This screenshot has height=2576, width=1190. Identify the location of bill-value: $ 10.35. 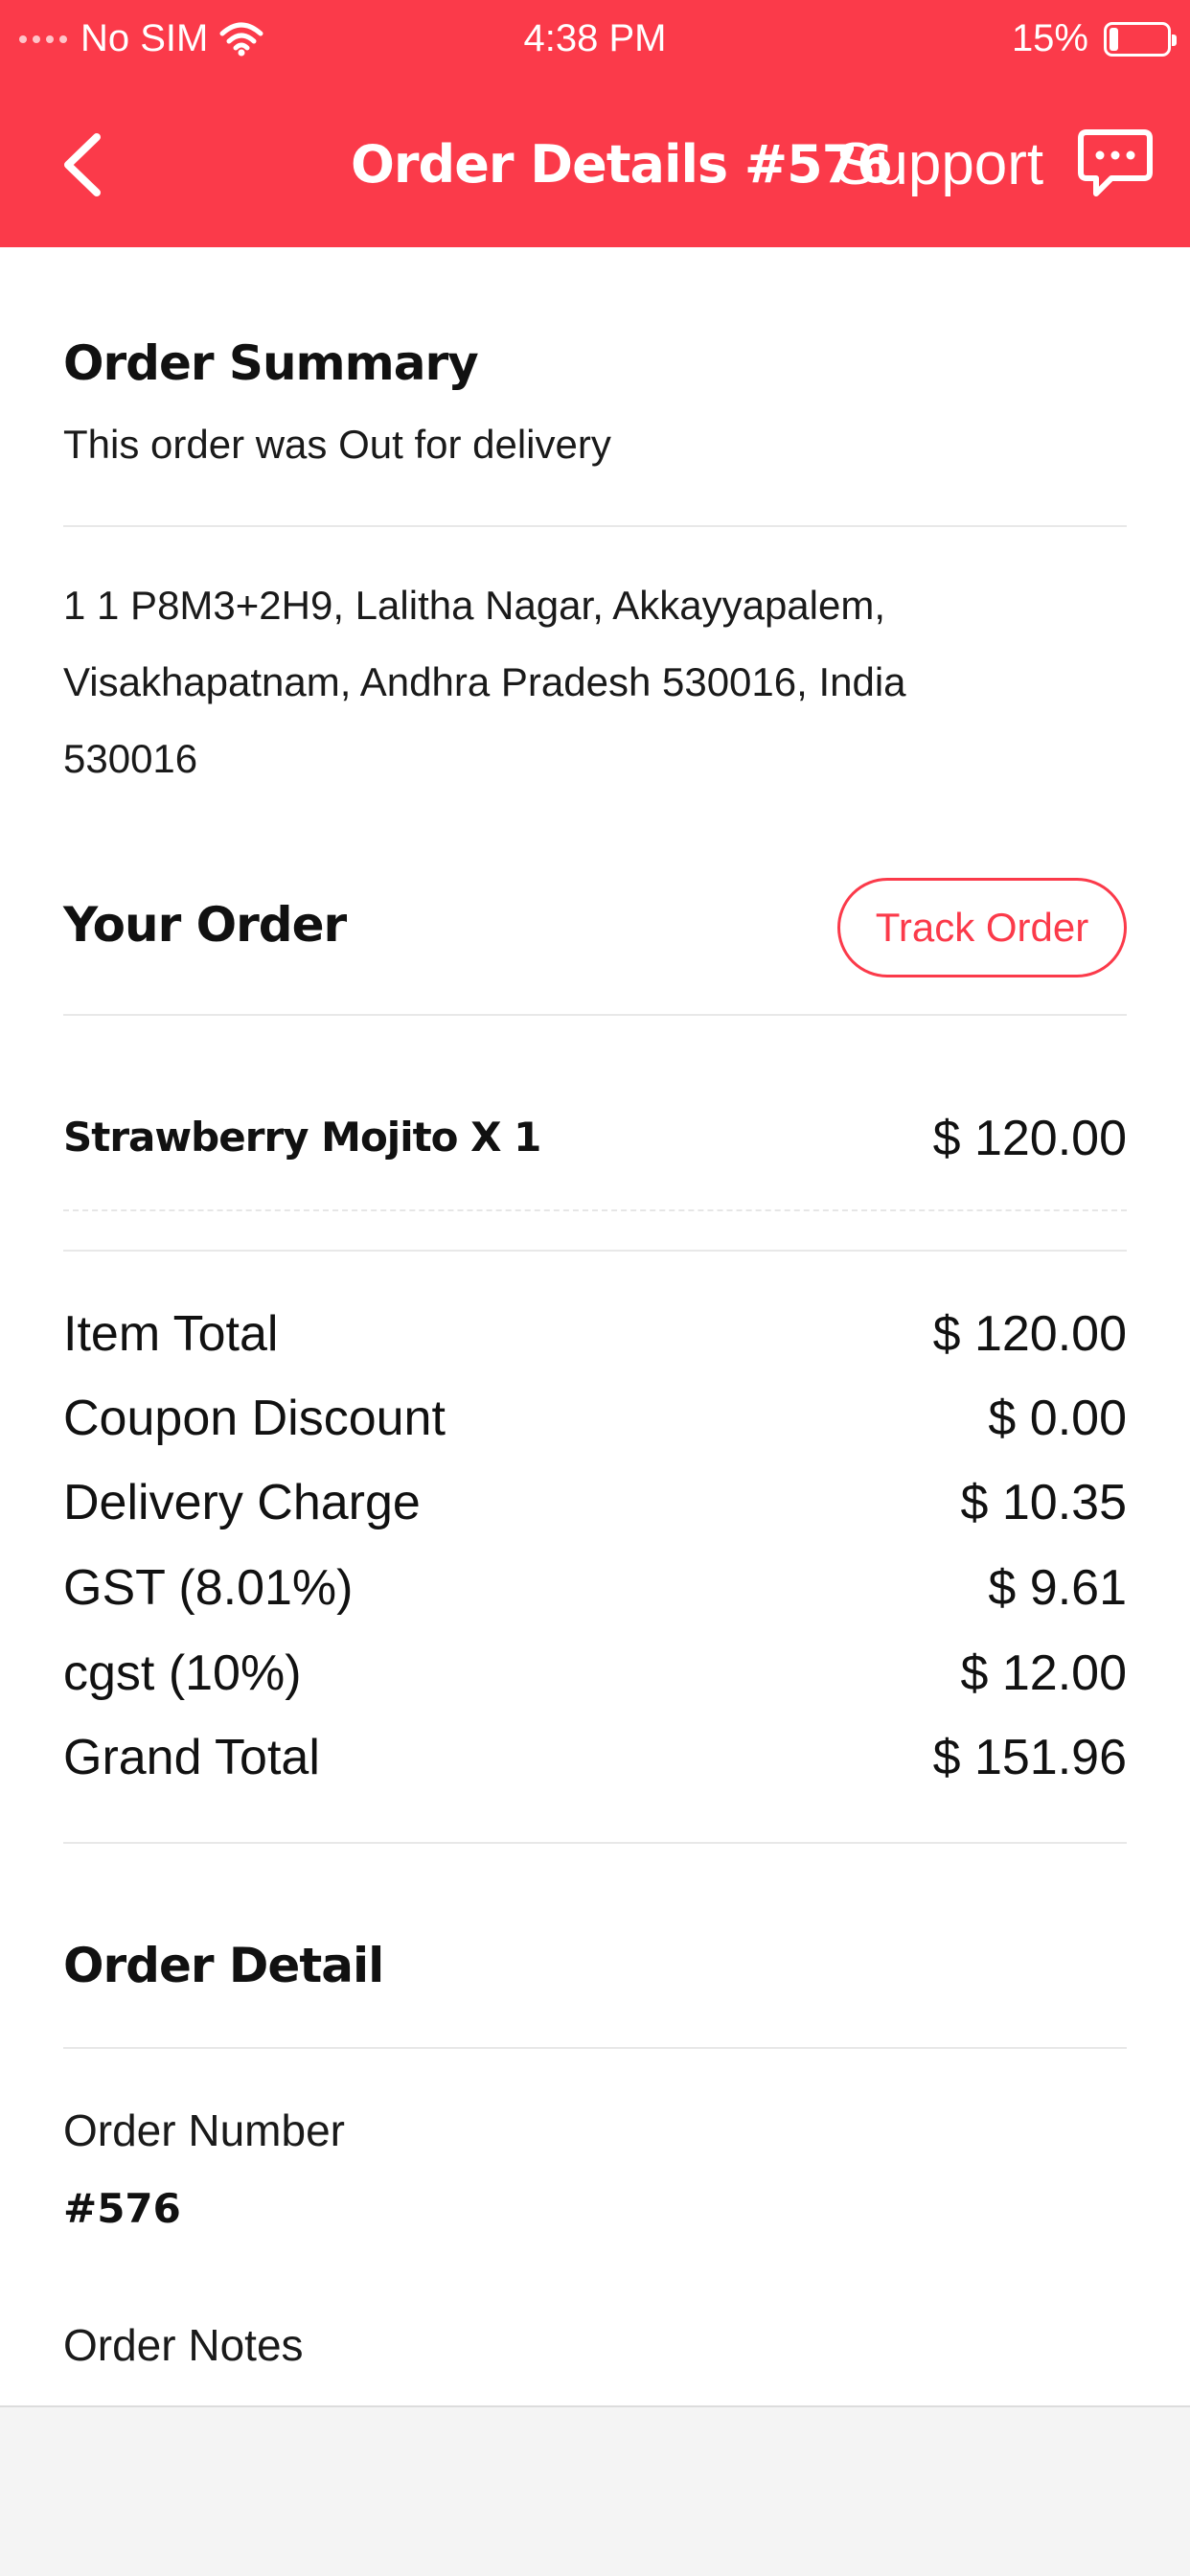
(1044, 1502).